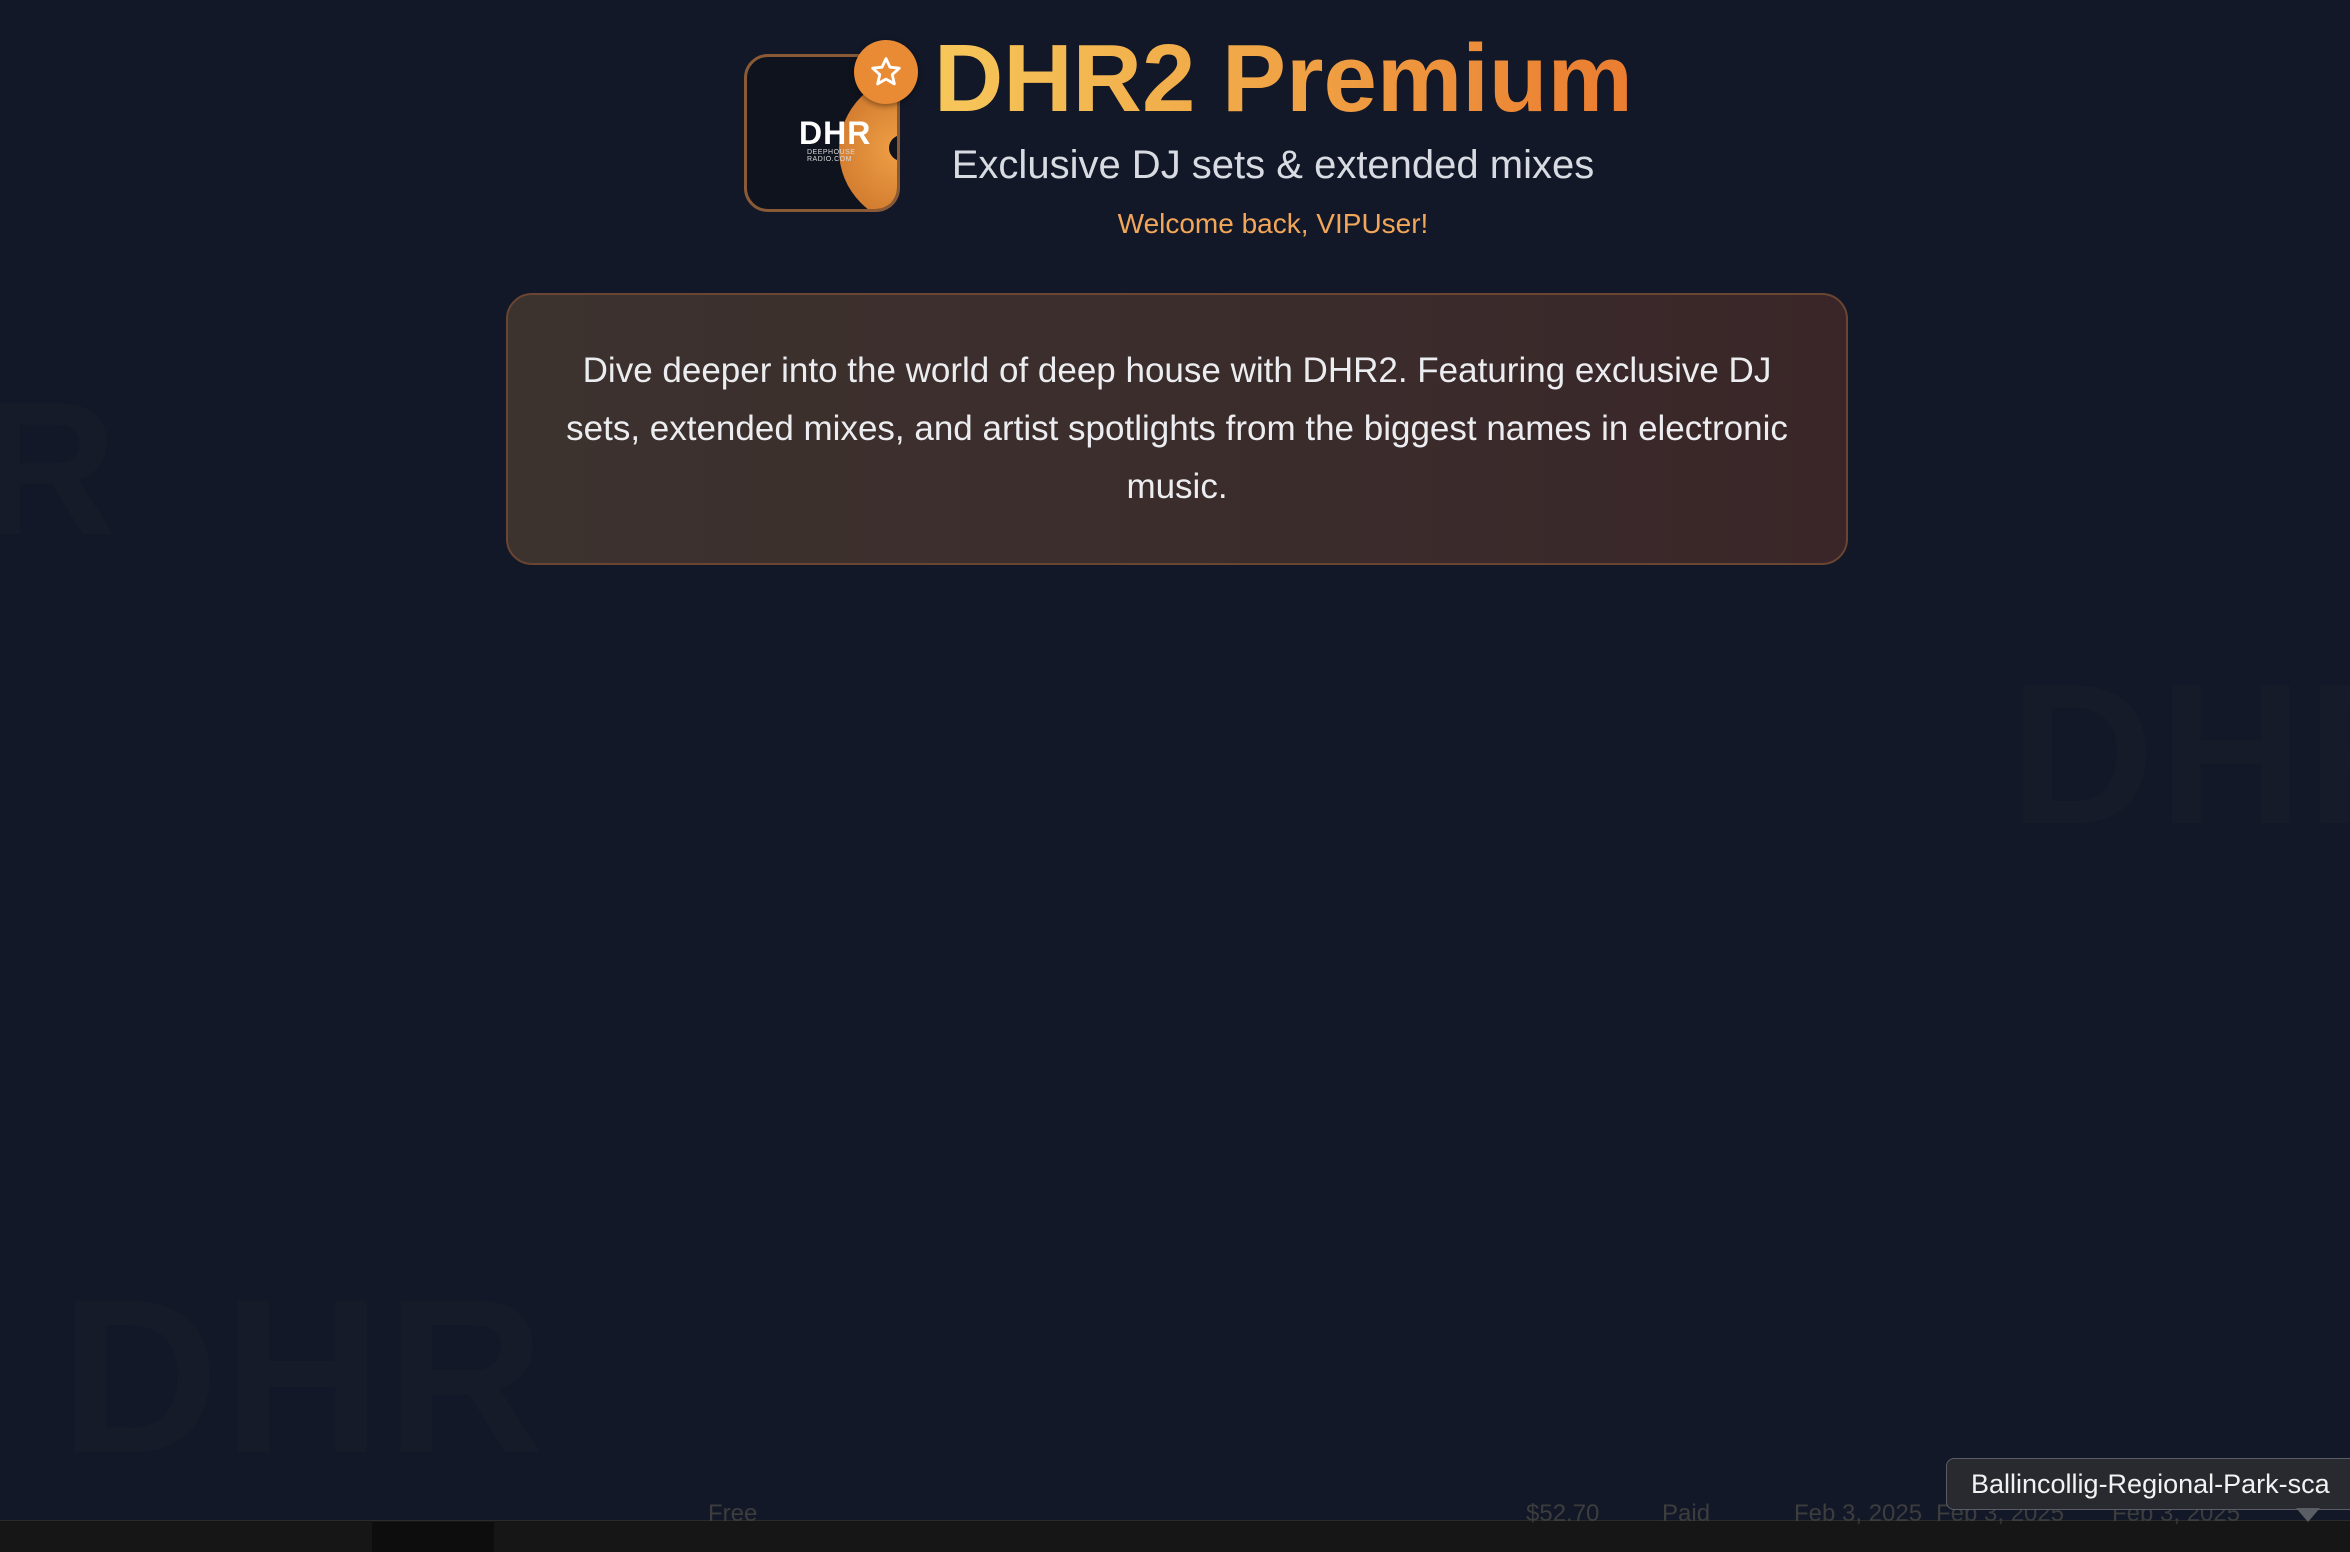  Describe the element at coordinates (61, 469) in the screenshot. I see `watermark-left: R` at that location.